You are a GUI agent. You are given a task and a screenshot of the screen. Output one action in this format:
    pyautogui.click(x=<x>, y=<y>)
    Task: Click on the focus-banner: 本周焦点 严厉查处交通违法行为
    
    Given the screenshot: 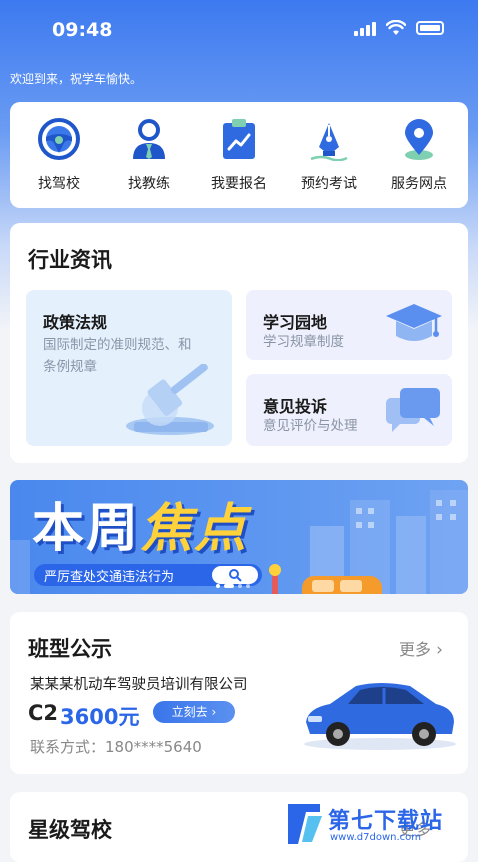 What is the action you would take?
    pyautogui.click(x=239, y=537)
    